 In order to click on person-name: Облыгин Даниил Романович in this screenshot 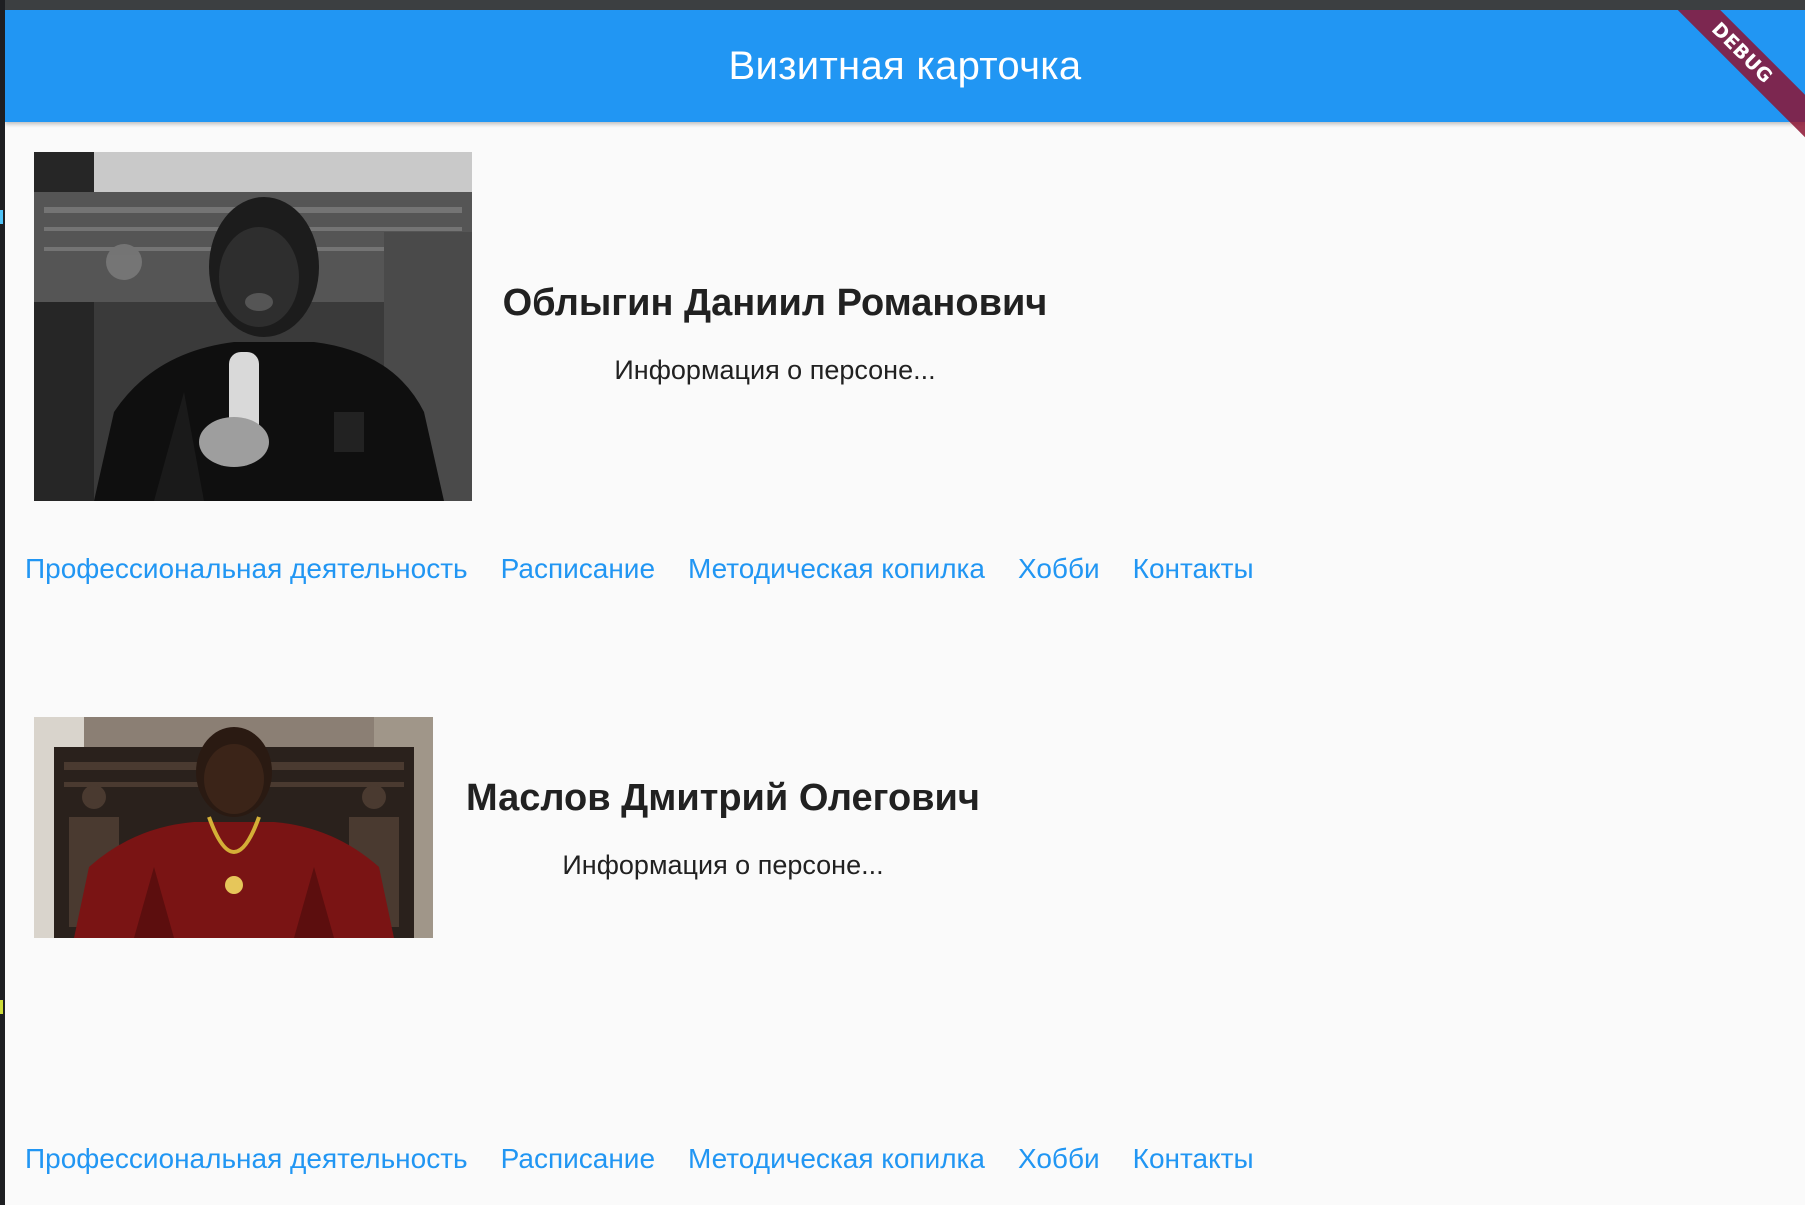, I will do `click(775, 303)`.